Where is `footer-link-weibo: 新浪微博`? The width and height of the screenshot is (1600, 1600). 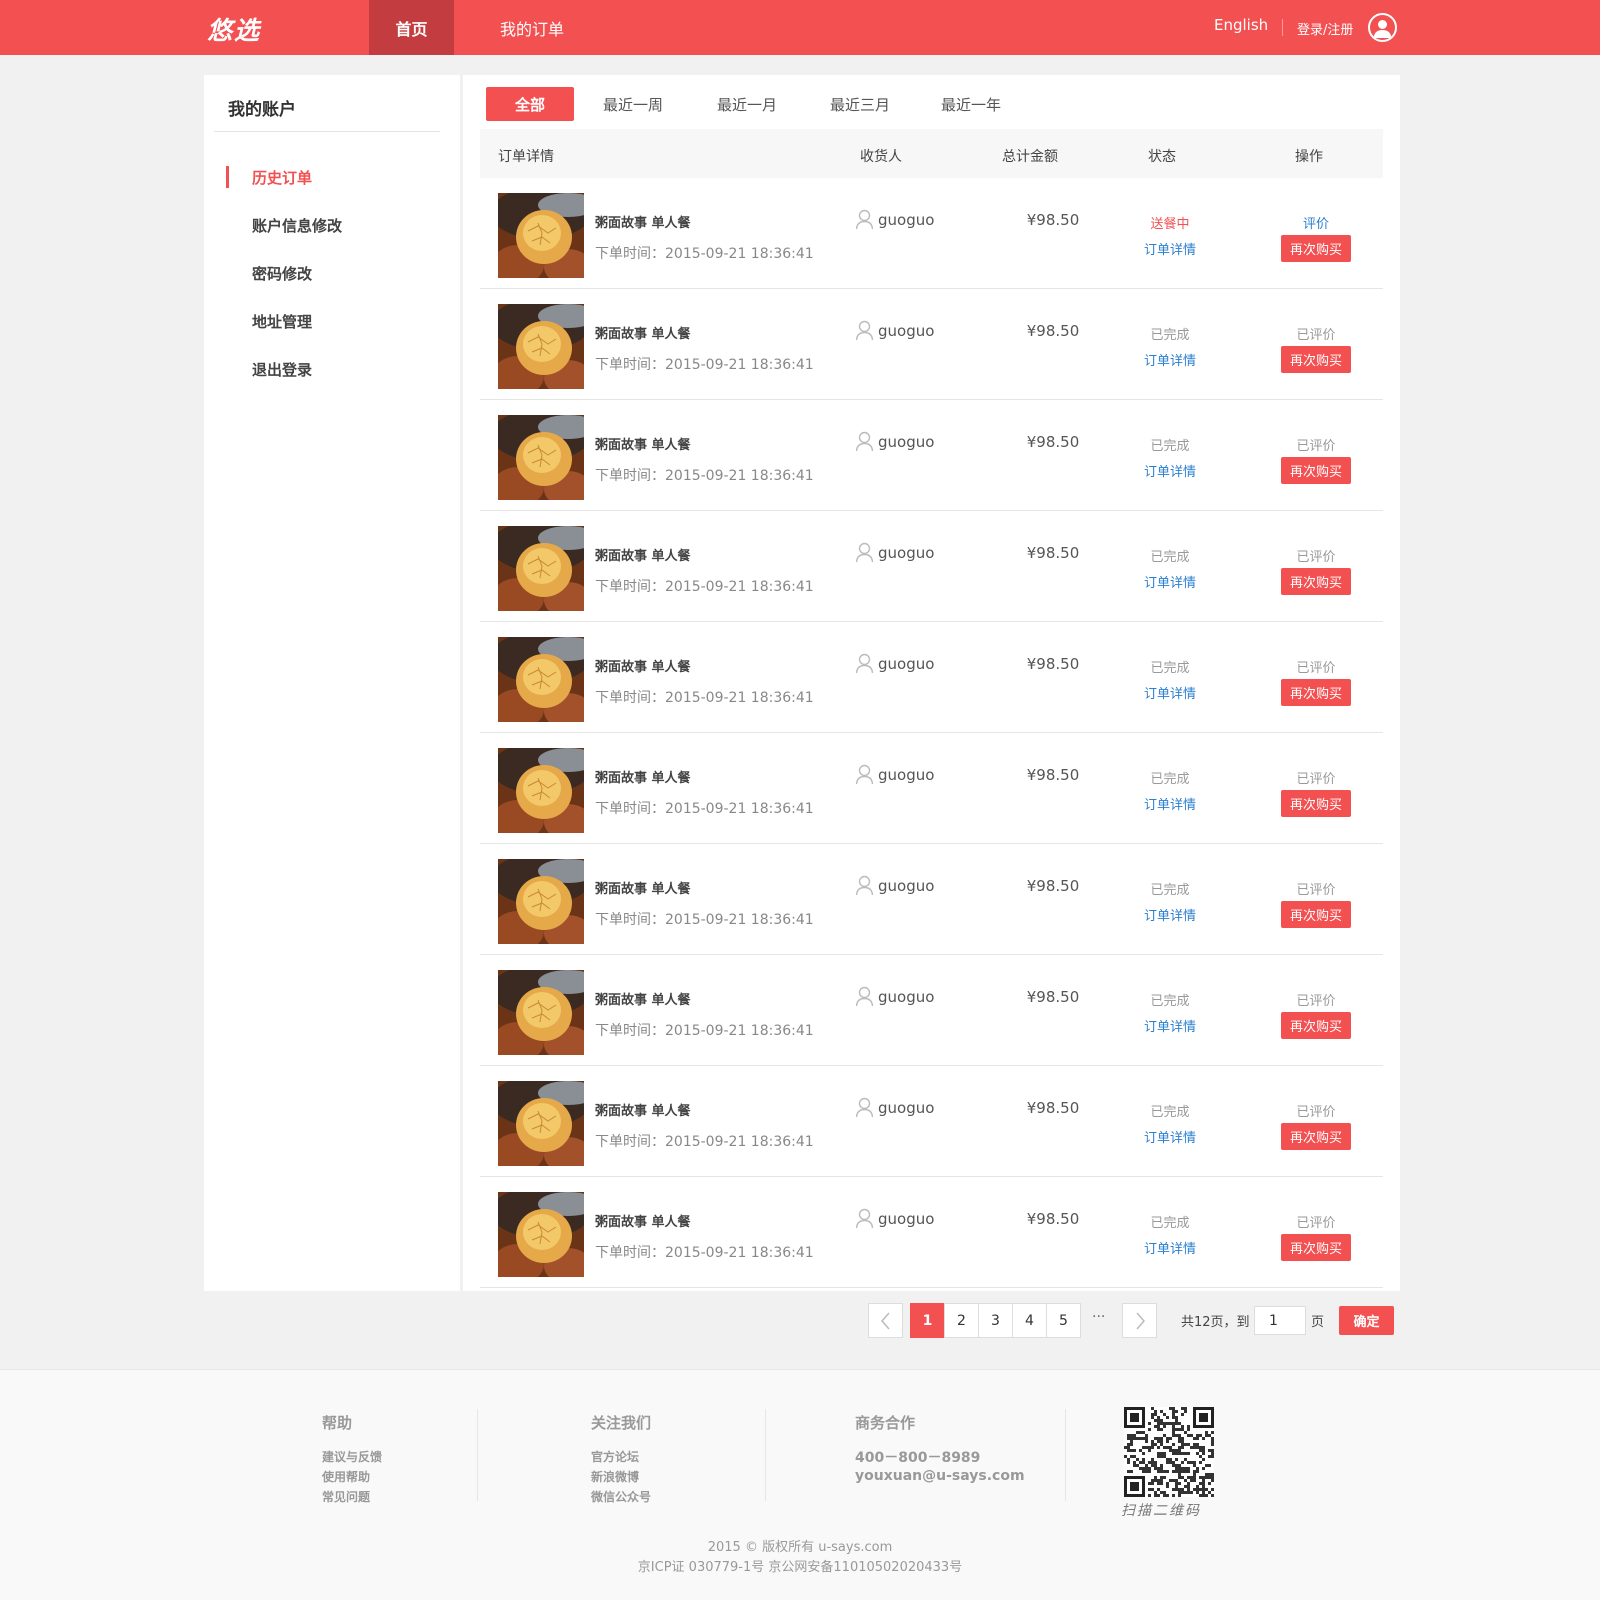
footer-link-weibo: 新浪微博 is located at coordinates (615, 1476).